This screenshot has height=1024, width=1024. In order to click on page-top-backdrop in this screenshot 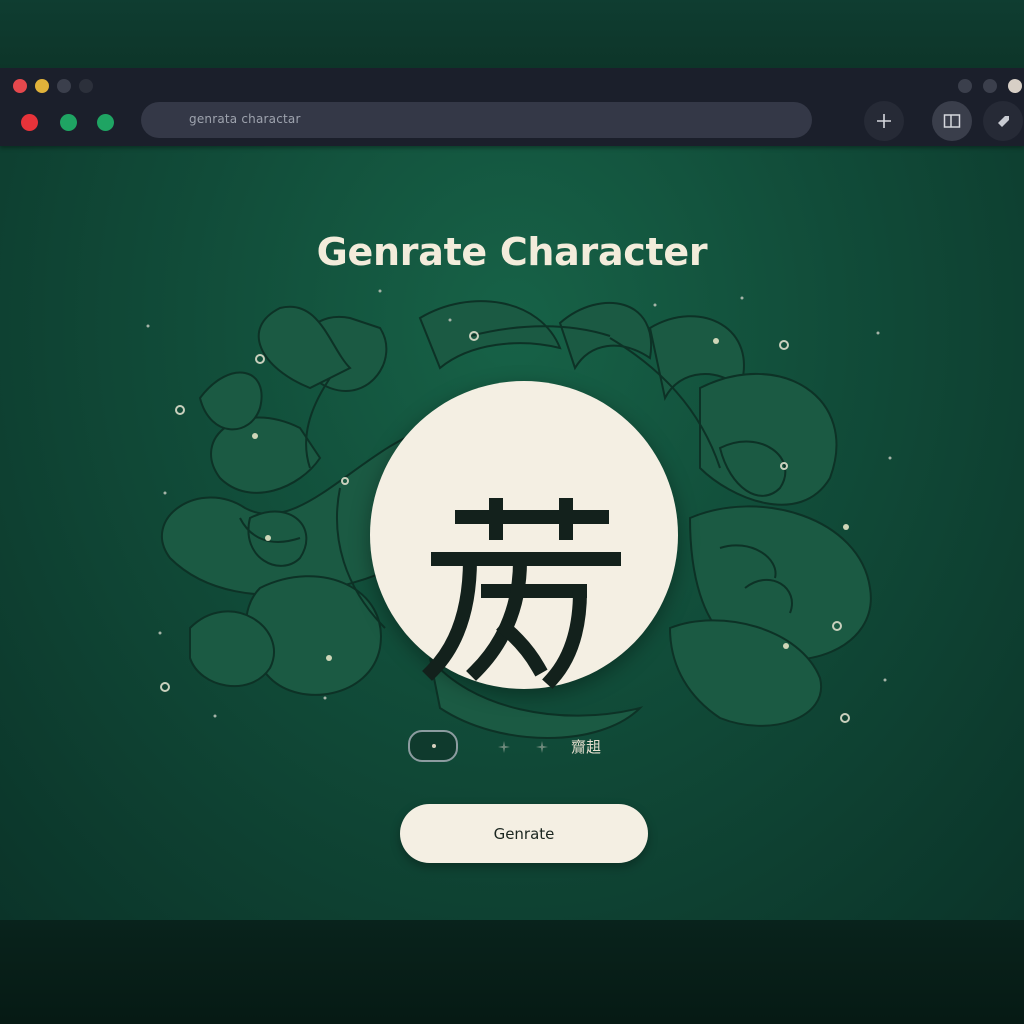, I will do `click(512, 34)`.